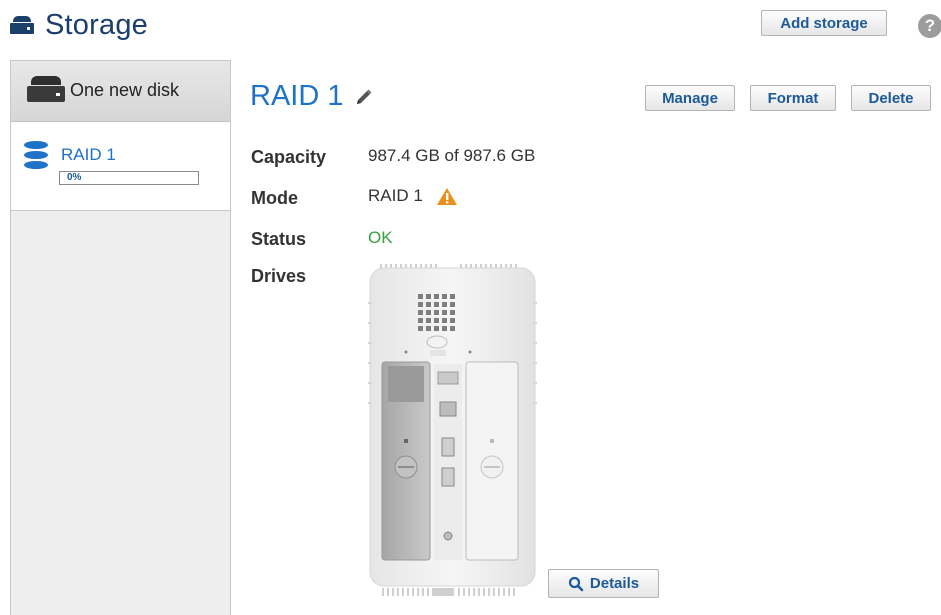  I want to click on add-storage-button: Add storage, so click(824, 23).